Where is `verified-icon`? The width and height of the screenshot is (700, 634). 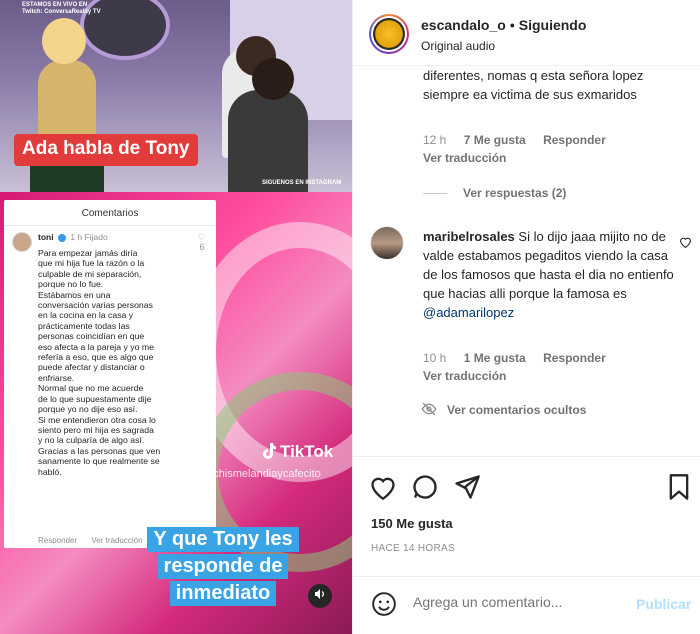 verified-icon is located at coordinates (61, 237).